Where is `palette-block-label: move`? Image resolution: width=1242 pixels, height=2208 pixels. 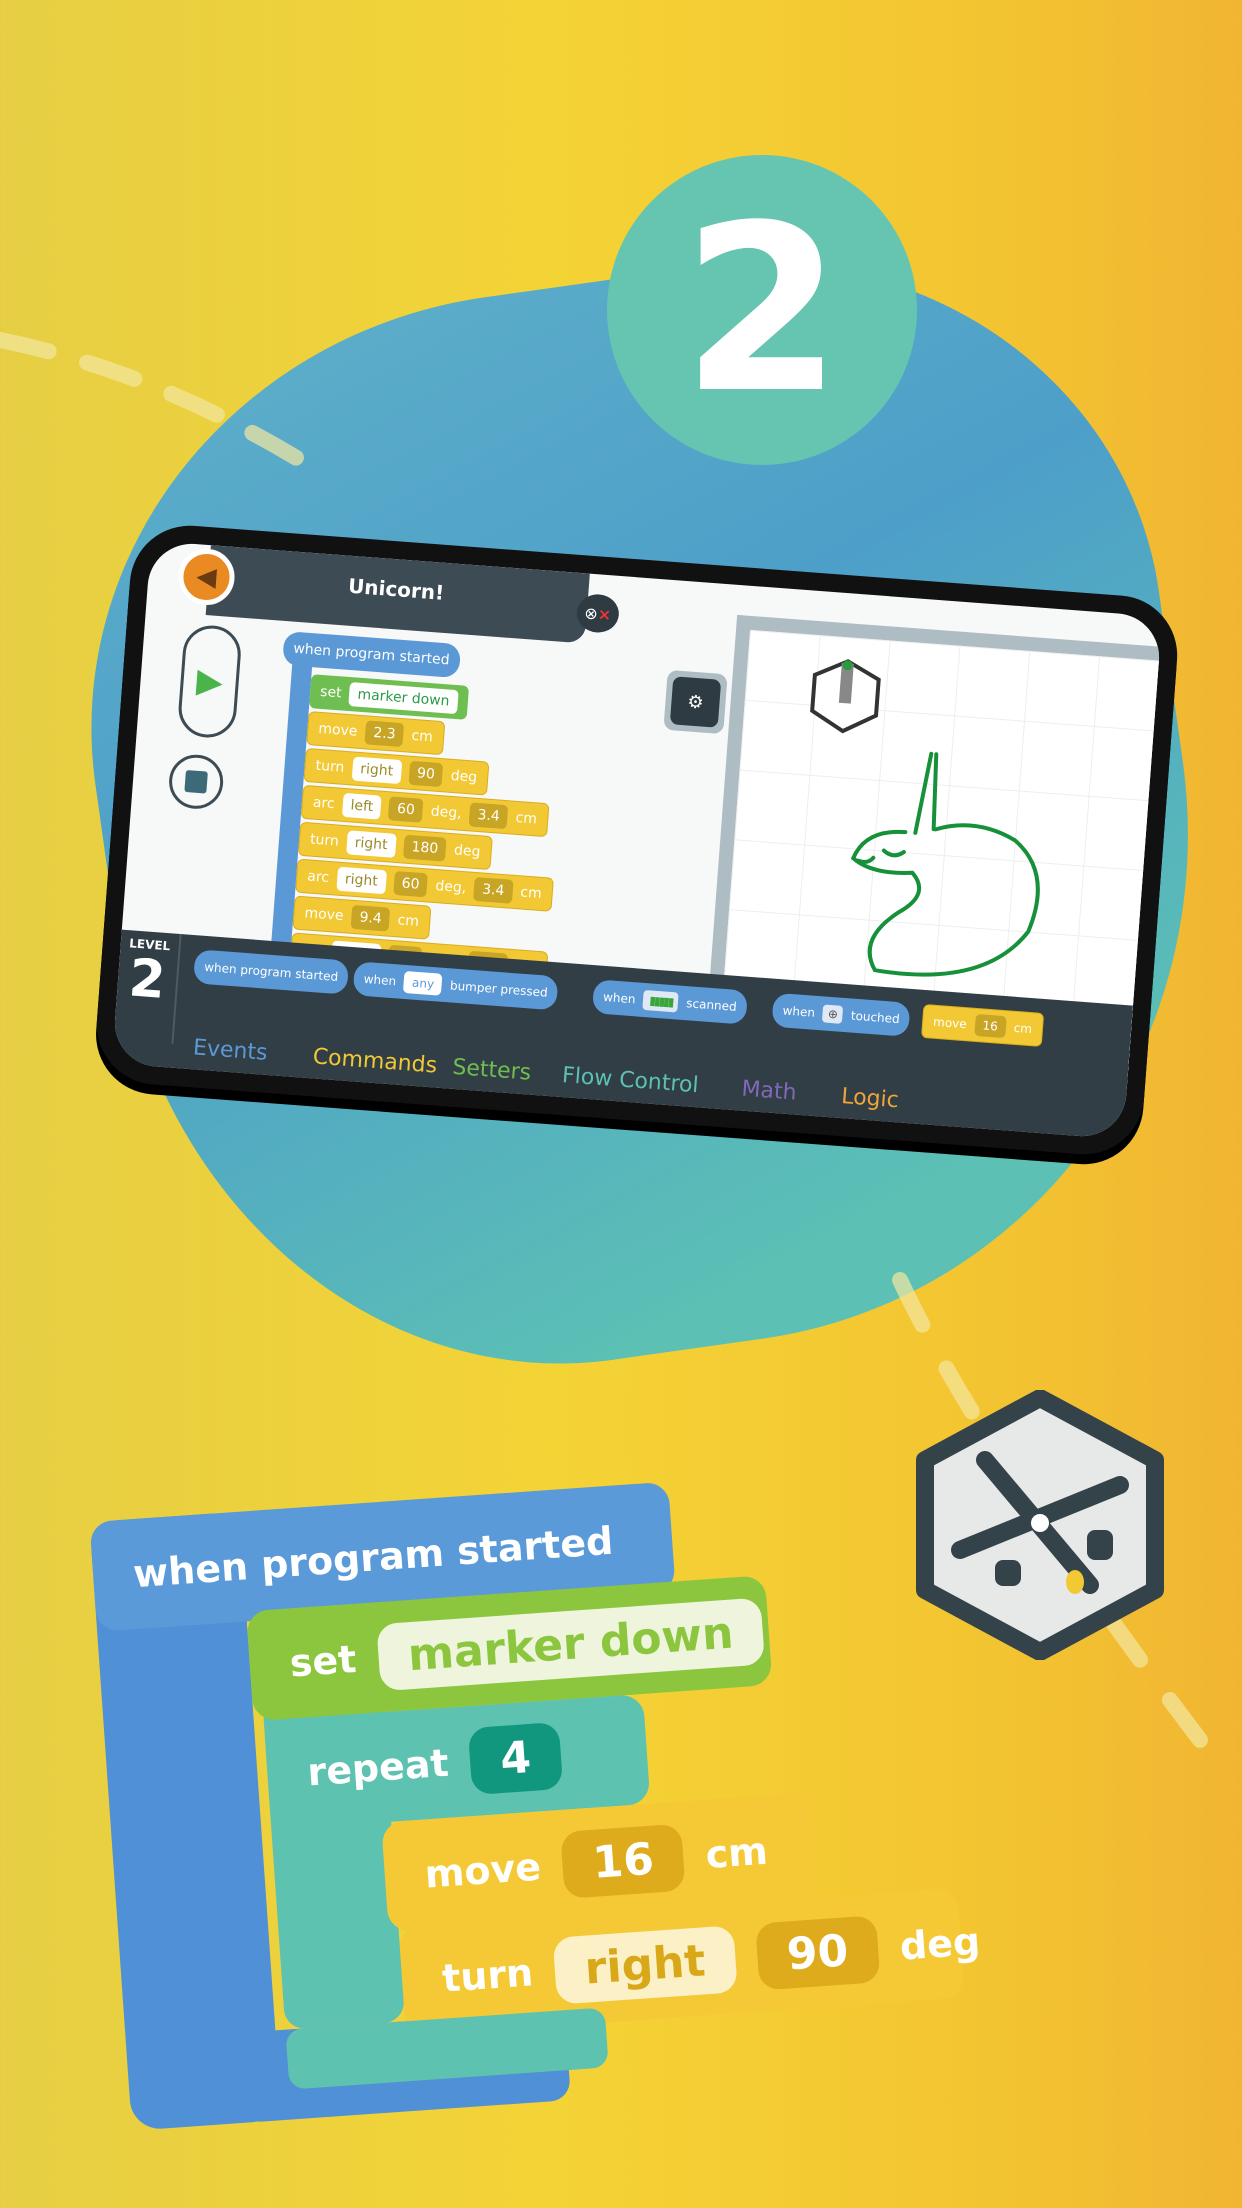
palette-block-label: move is located at coordinates (950, 1023).